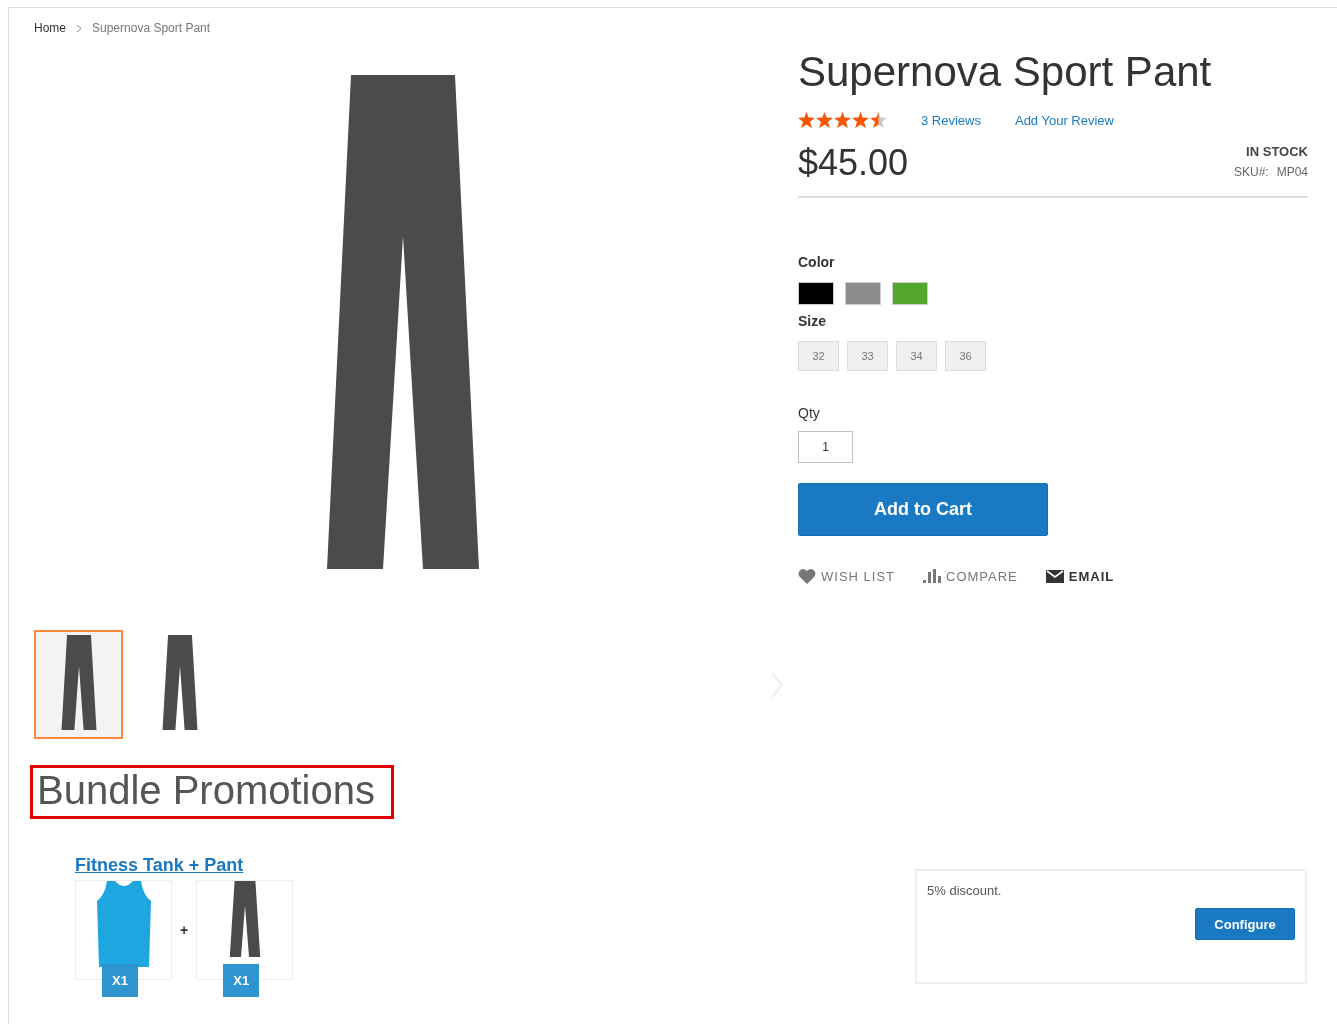 This screenshot has height=1024, width=1337. Describe the element at coordinates (818, 356) in the screenshot. I see `size-option: 32` at that location.